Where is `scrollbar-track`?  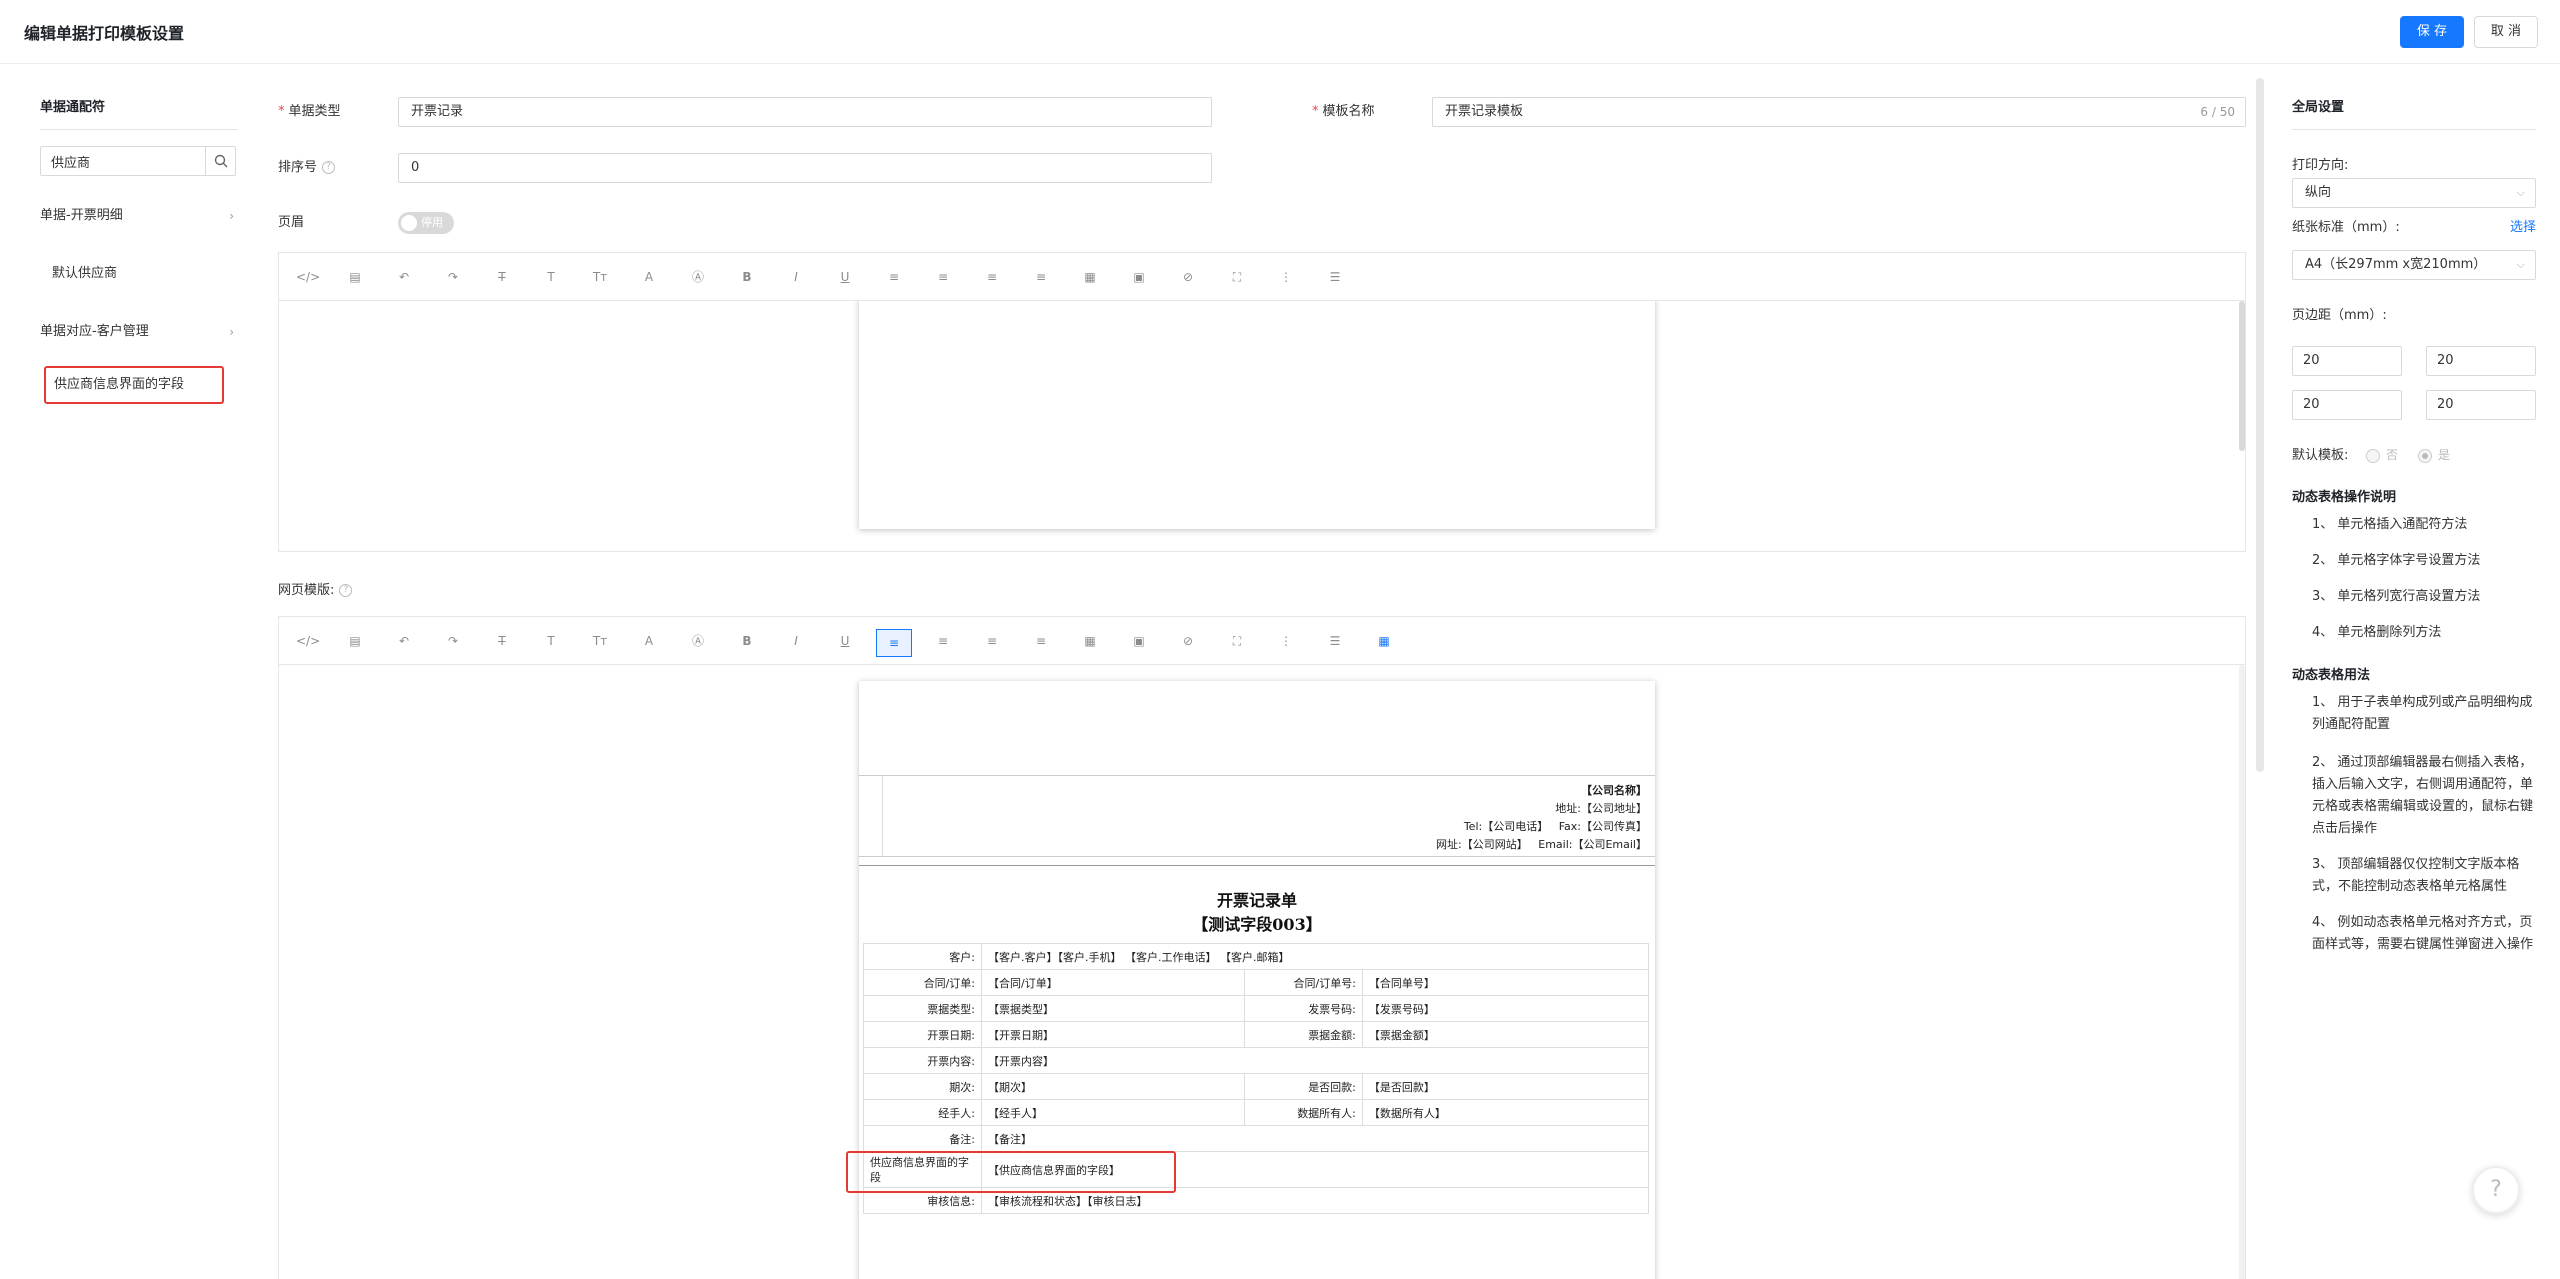 scrollbar-track is located at coordinates (2260, 425).